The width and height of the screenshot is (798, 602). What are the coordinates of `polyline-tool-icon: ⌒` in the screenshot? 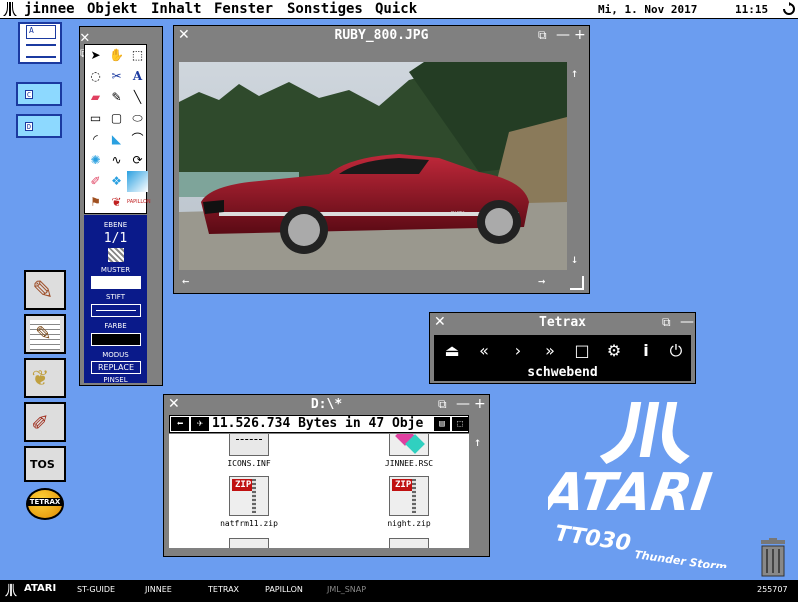 It's located at (137, 139).